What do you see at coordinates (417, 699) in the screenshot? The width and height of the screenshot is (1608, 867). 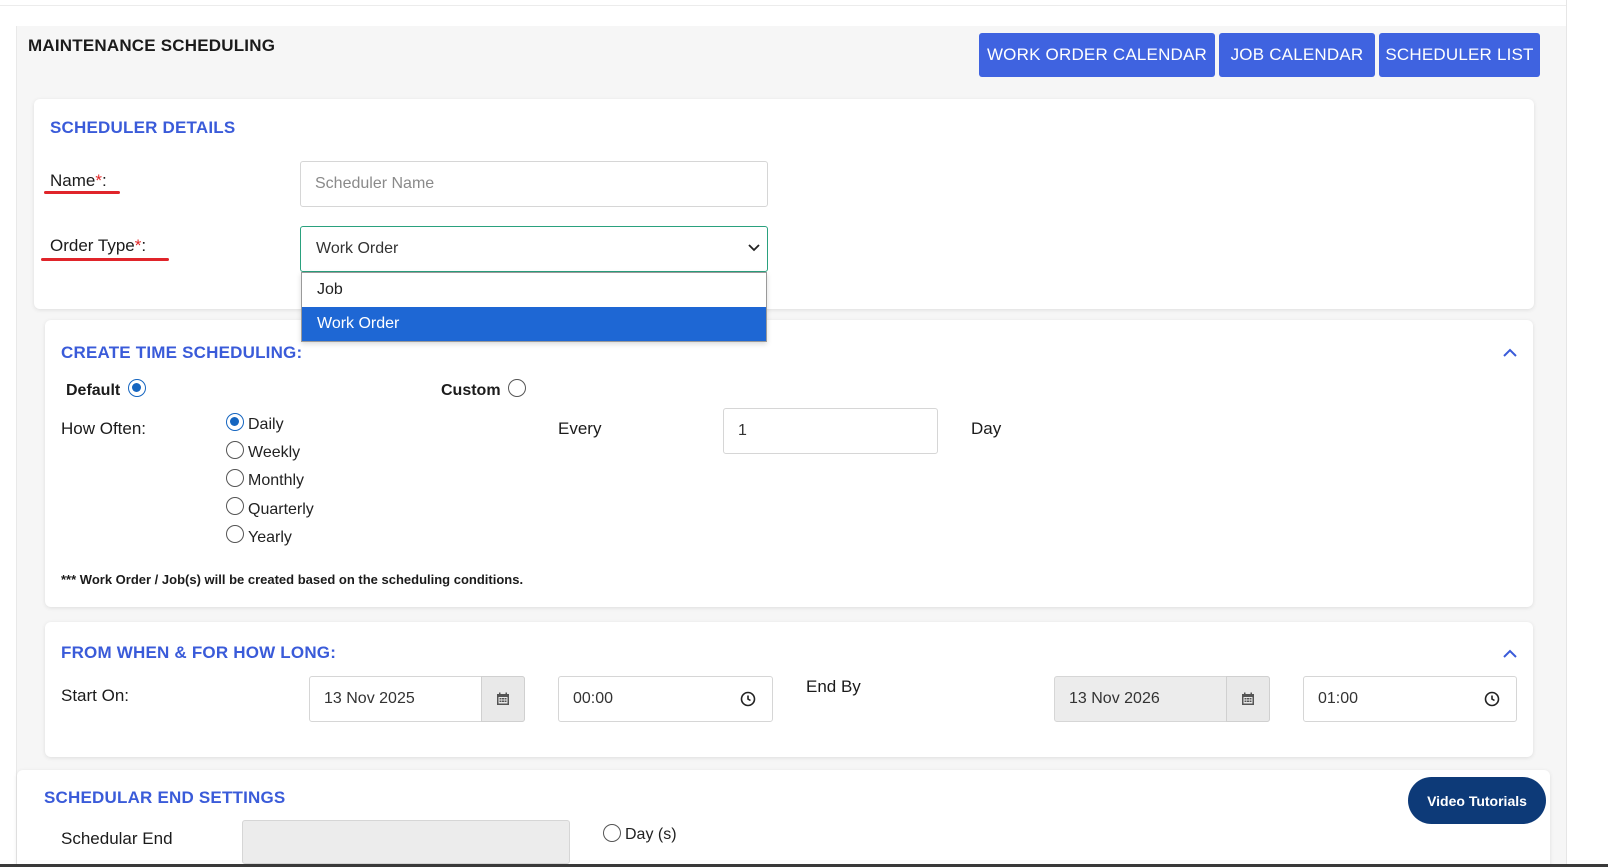 I see `start-date-input: 13 Nov 2025` at bounding box center [417, 699].